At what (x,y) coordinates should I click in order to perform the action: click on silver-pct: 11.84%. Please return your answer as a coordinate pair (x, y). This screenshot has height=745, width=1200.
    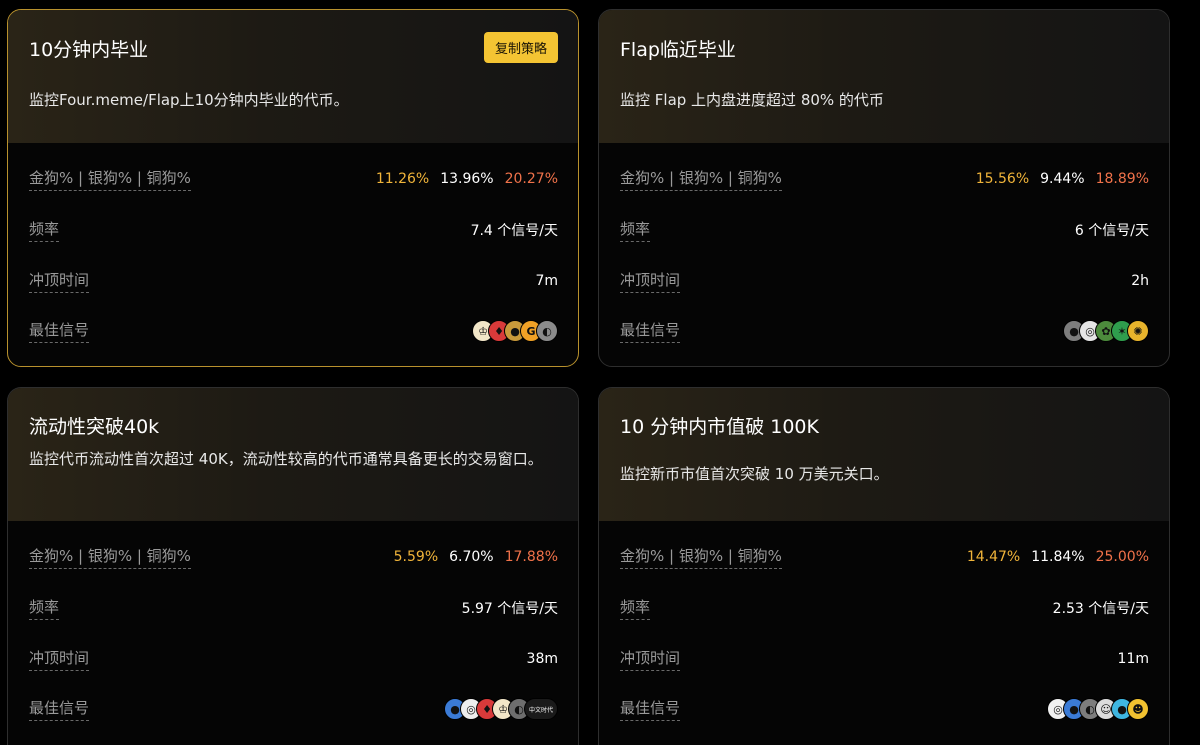
    Looking at the image, I should click on (1058, 557).